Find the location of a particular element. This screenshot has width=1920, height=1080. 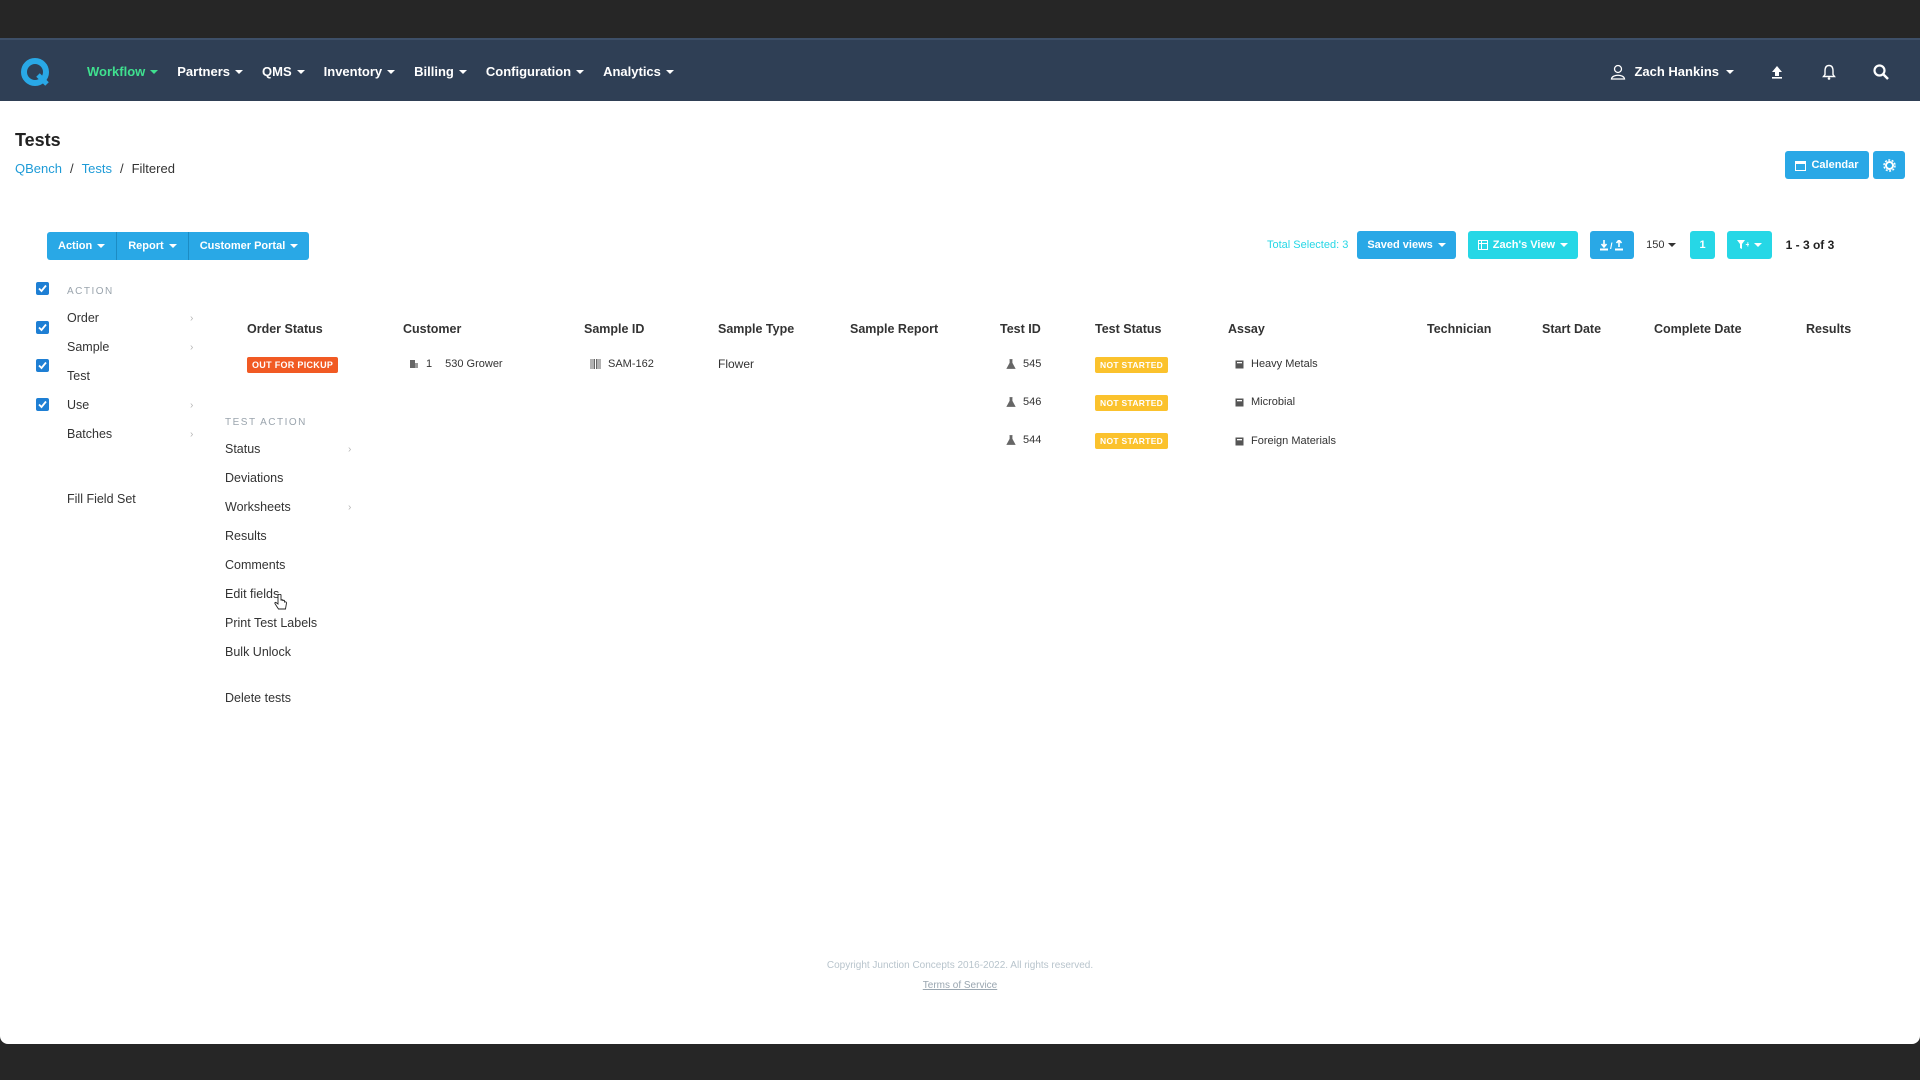

test-id-cell: 544 is located at coordinates (1023, 440).